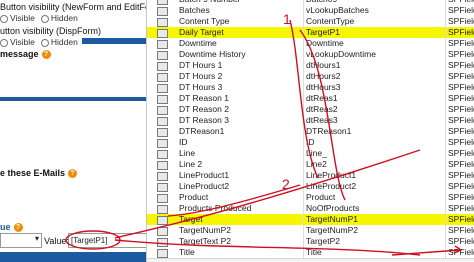 Image resolution: width=474 pixels, height=262 pixels. What do you see at coordinates (459, 252) in the screenshot?
I see `field-type: SPFieldTe` at bounding box center [459, 252].